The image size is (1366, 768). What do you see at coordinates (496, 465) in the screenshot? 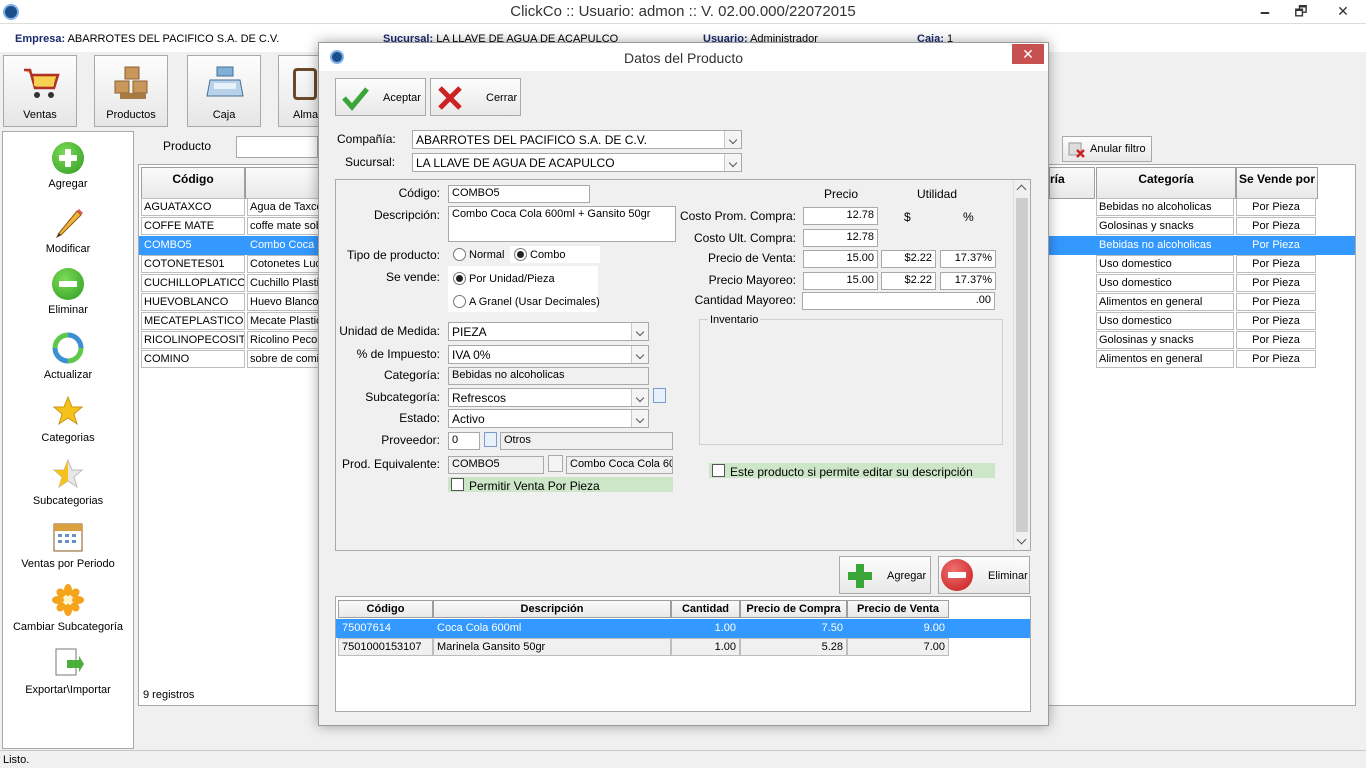
I see `prod-equivalente-code: COMBO5` at bounding box center [496, 465].